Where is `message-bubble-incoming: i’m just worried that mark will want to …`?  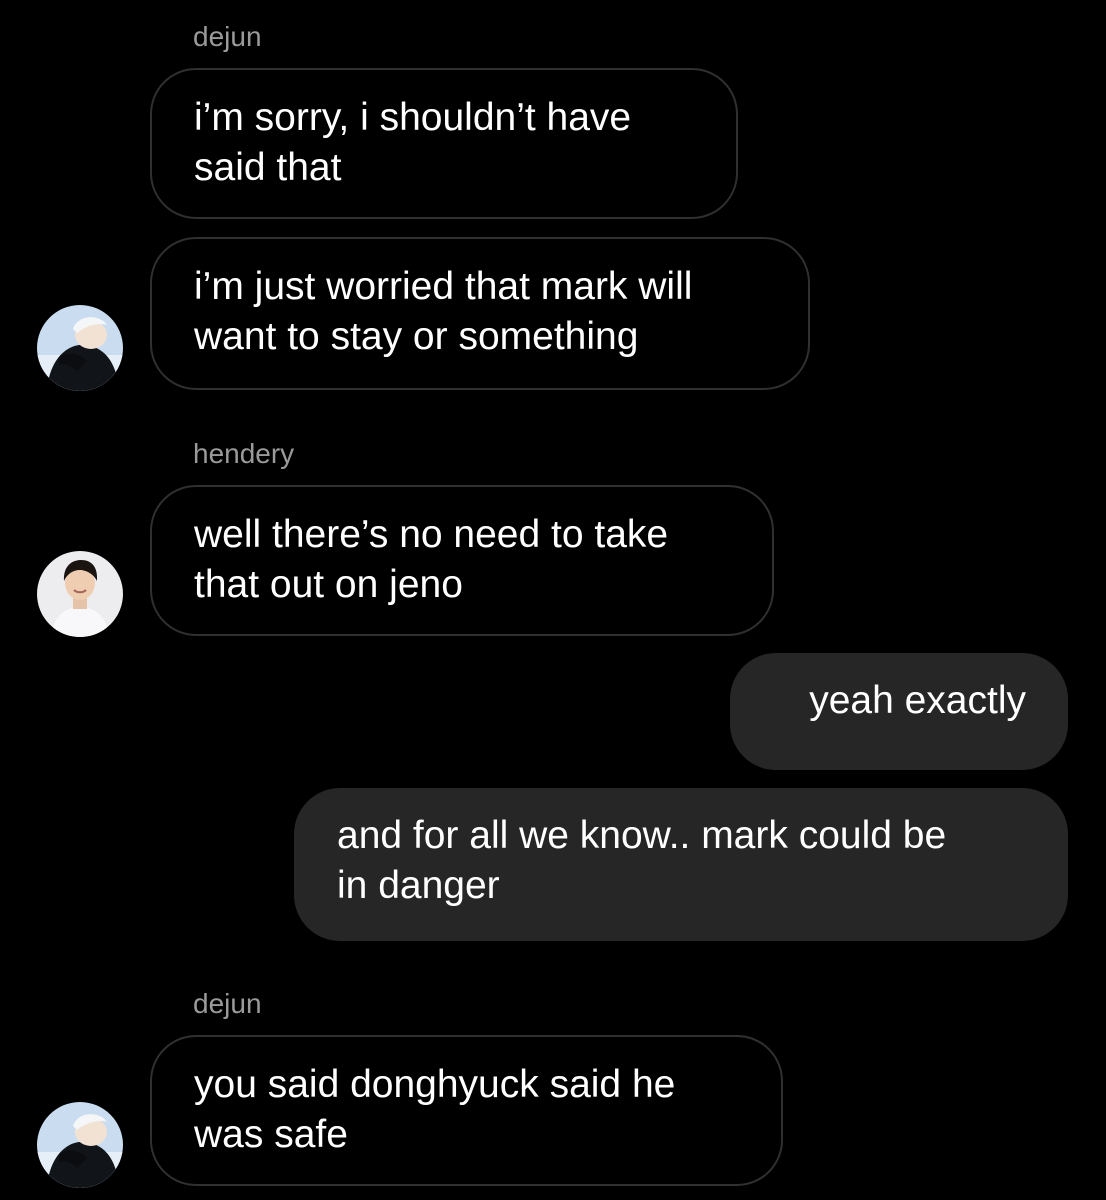 message-bubble-incoming: i’m just worried that mark will want to … is located at coordinates (480, 313).